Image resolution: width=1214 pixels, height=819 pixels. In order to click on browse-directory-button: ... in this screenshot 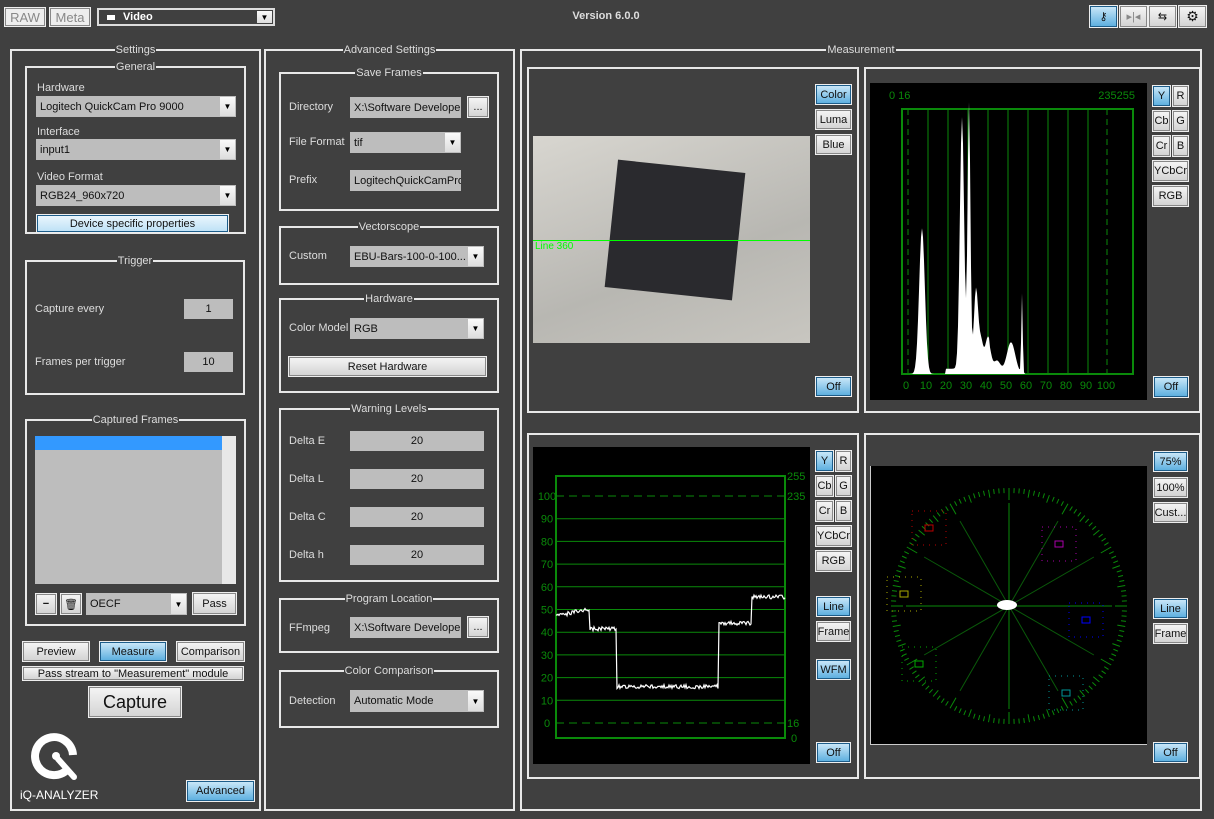, I will do `click(478, 107)`.